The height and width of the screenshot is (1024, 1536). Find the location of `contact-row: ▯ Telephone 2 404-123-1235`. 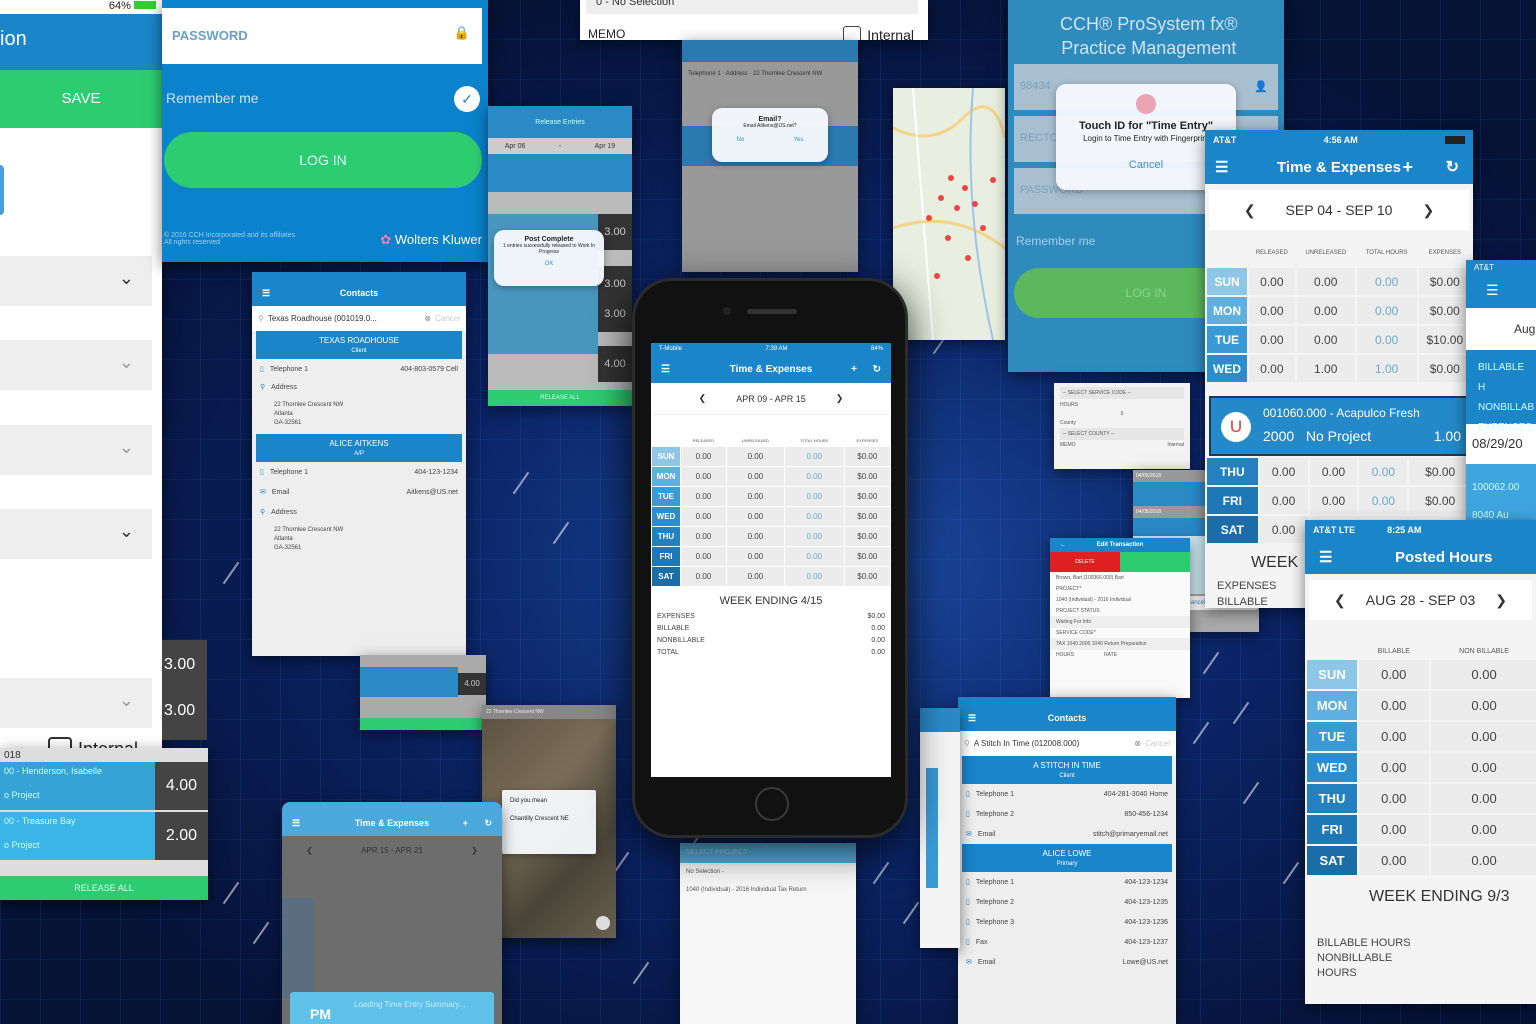

contact-row: ▯ Telephone 2 404-123-1235 is located at coordinates (1067, 902).